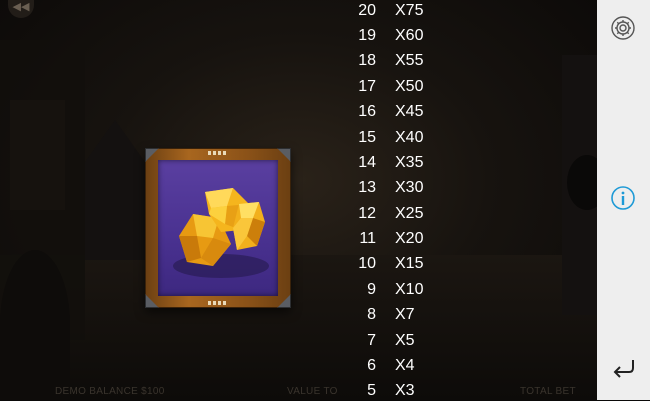  Describe the element at coordinates (409, 187) in the screenshot. I see `payout-multiplier: X30` at that location.